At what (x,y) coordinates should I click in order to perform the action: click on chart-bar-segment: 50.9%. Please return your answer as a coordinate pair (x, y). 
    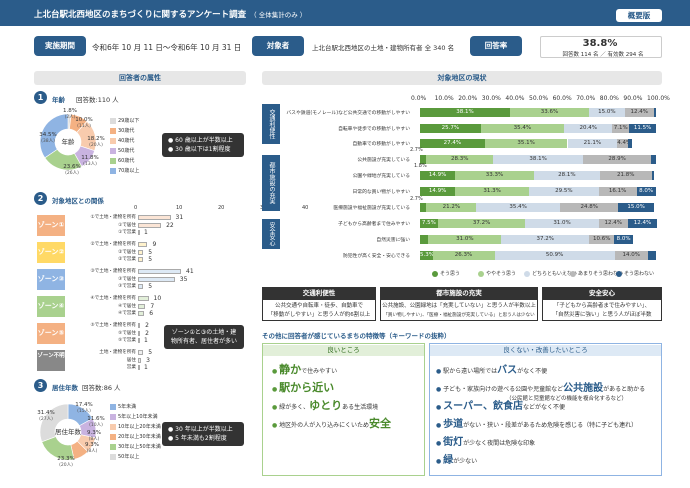
    Looking at the image, I should click on (554, 255).